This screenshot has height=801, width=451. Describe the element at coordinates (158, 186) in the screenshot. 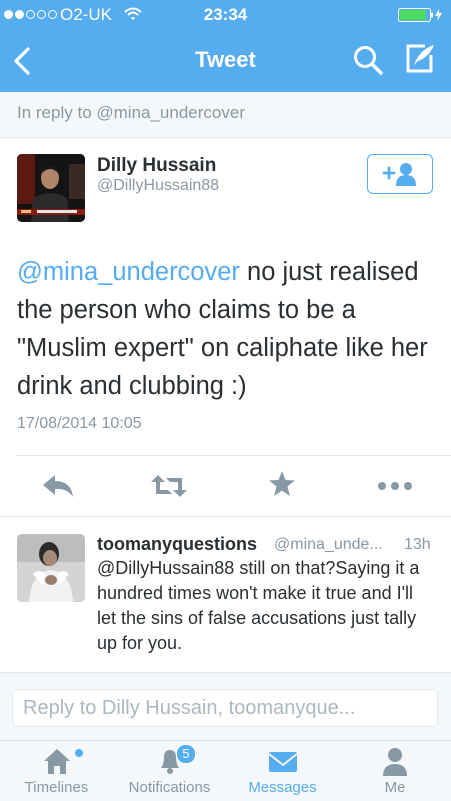

I see `author-handle: @DillyHussain88` at that location.